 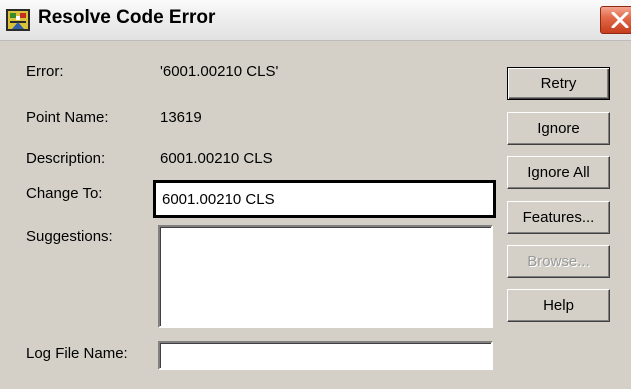 What do you see at coordinates (558, 83) in the screenshot?
I see `retry-button: Retry` at bounding box center [558, 83].